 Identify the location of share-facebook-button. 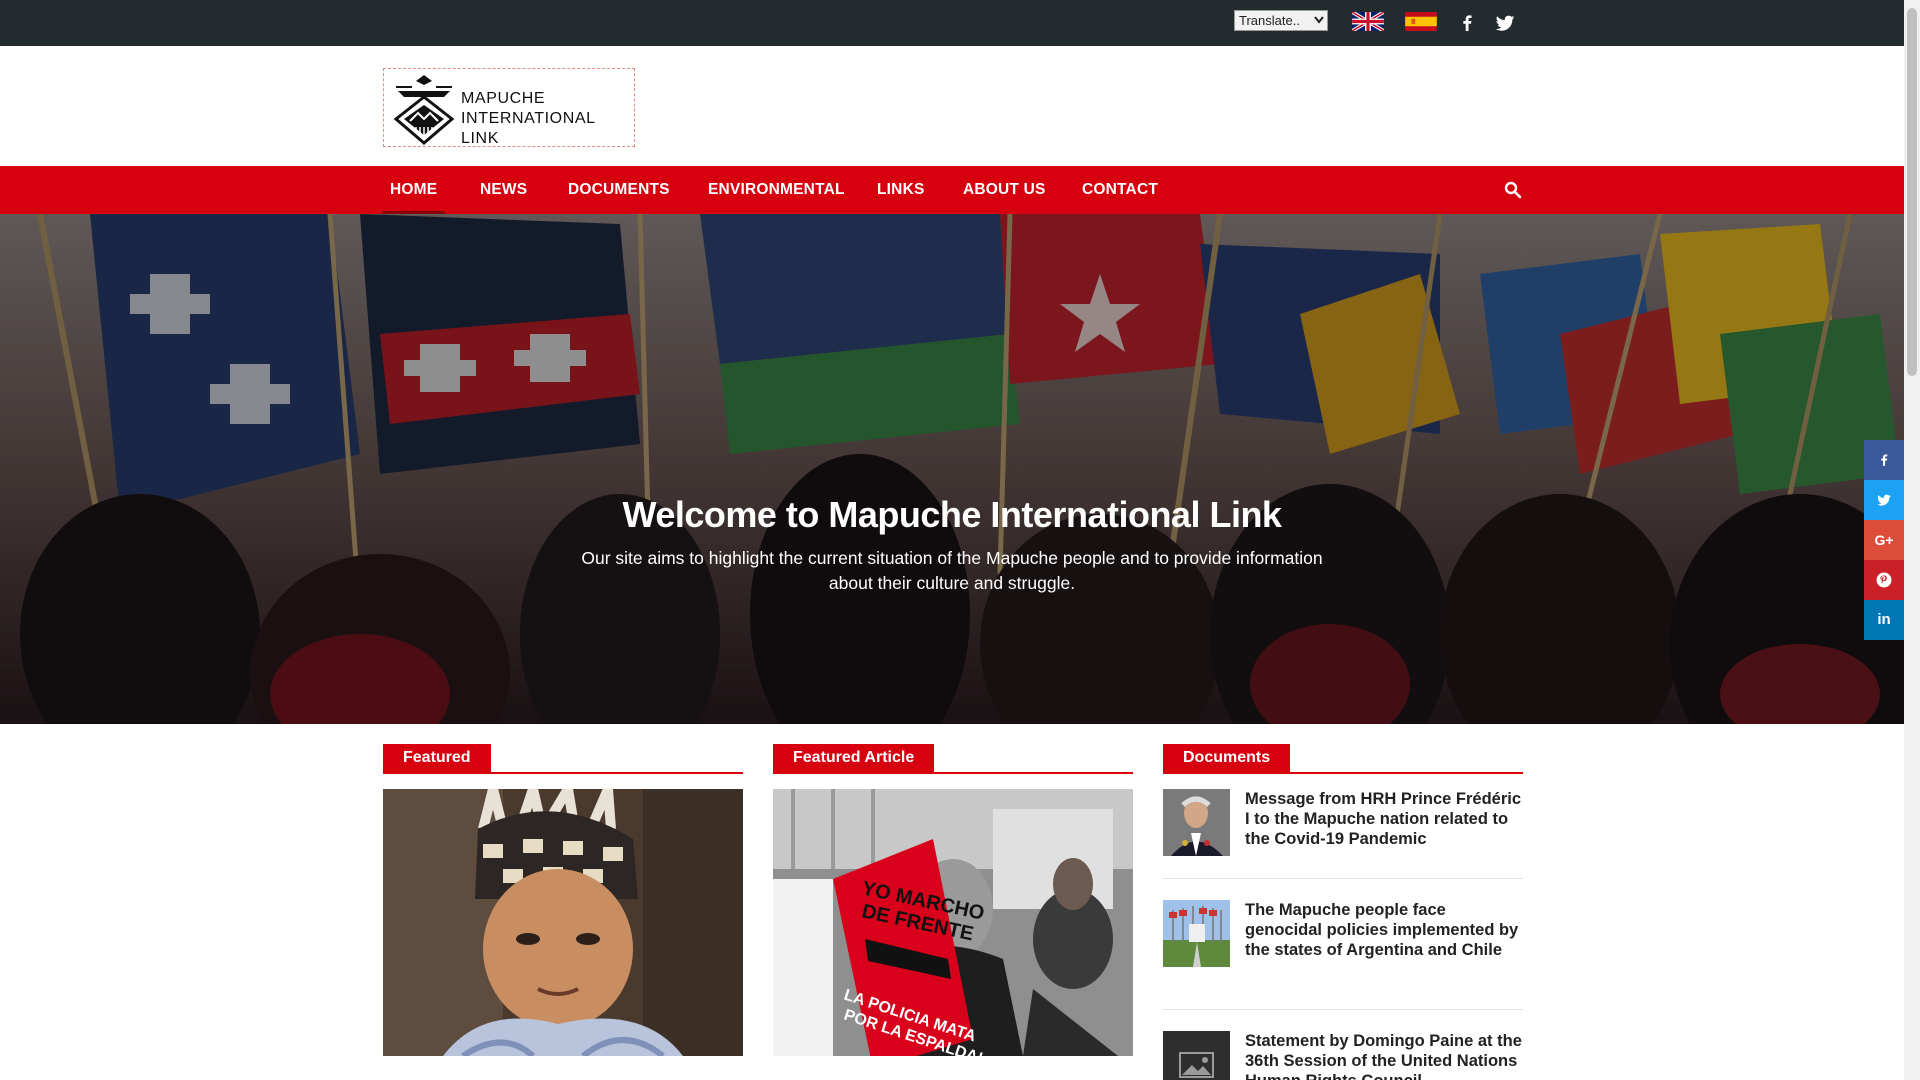
(1884, 460).